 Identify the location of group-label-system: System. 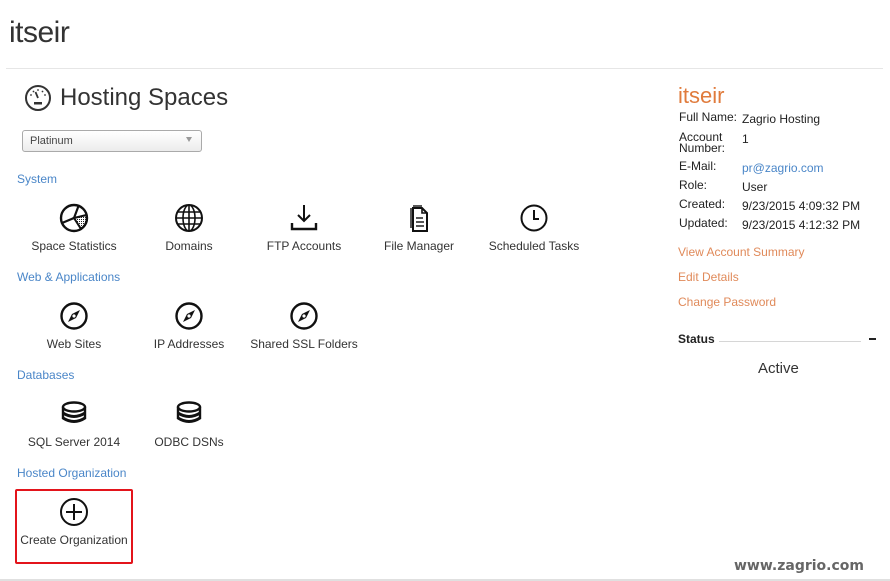
(37, 179).